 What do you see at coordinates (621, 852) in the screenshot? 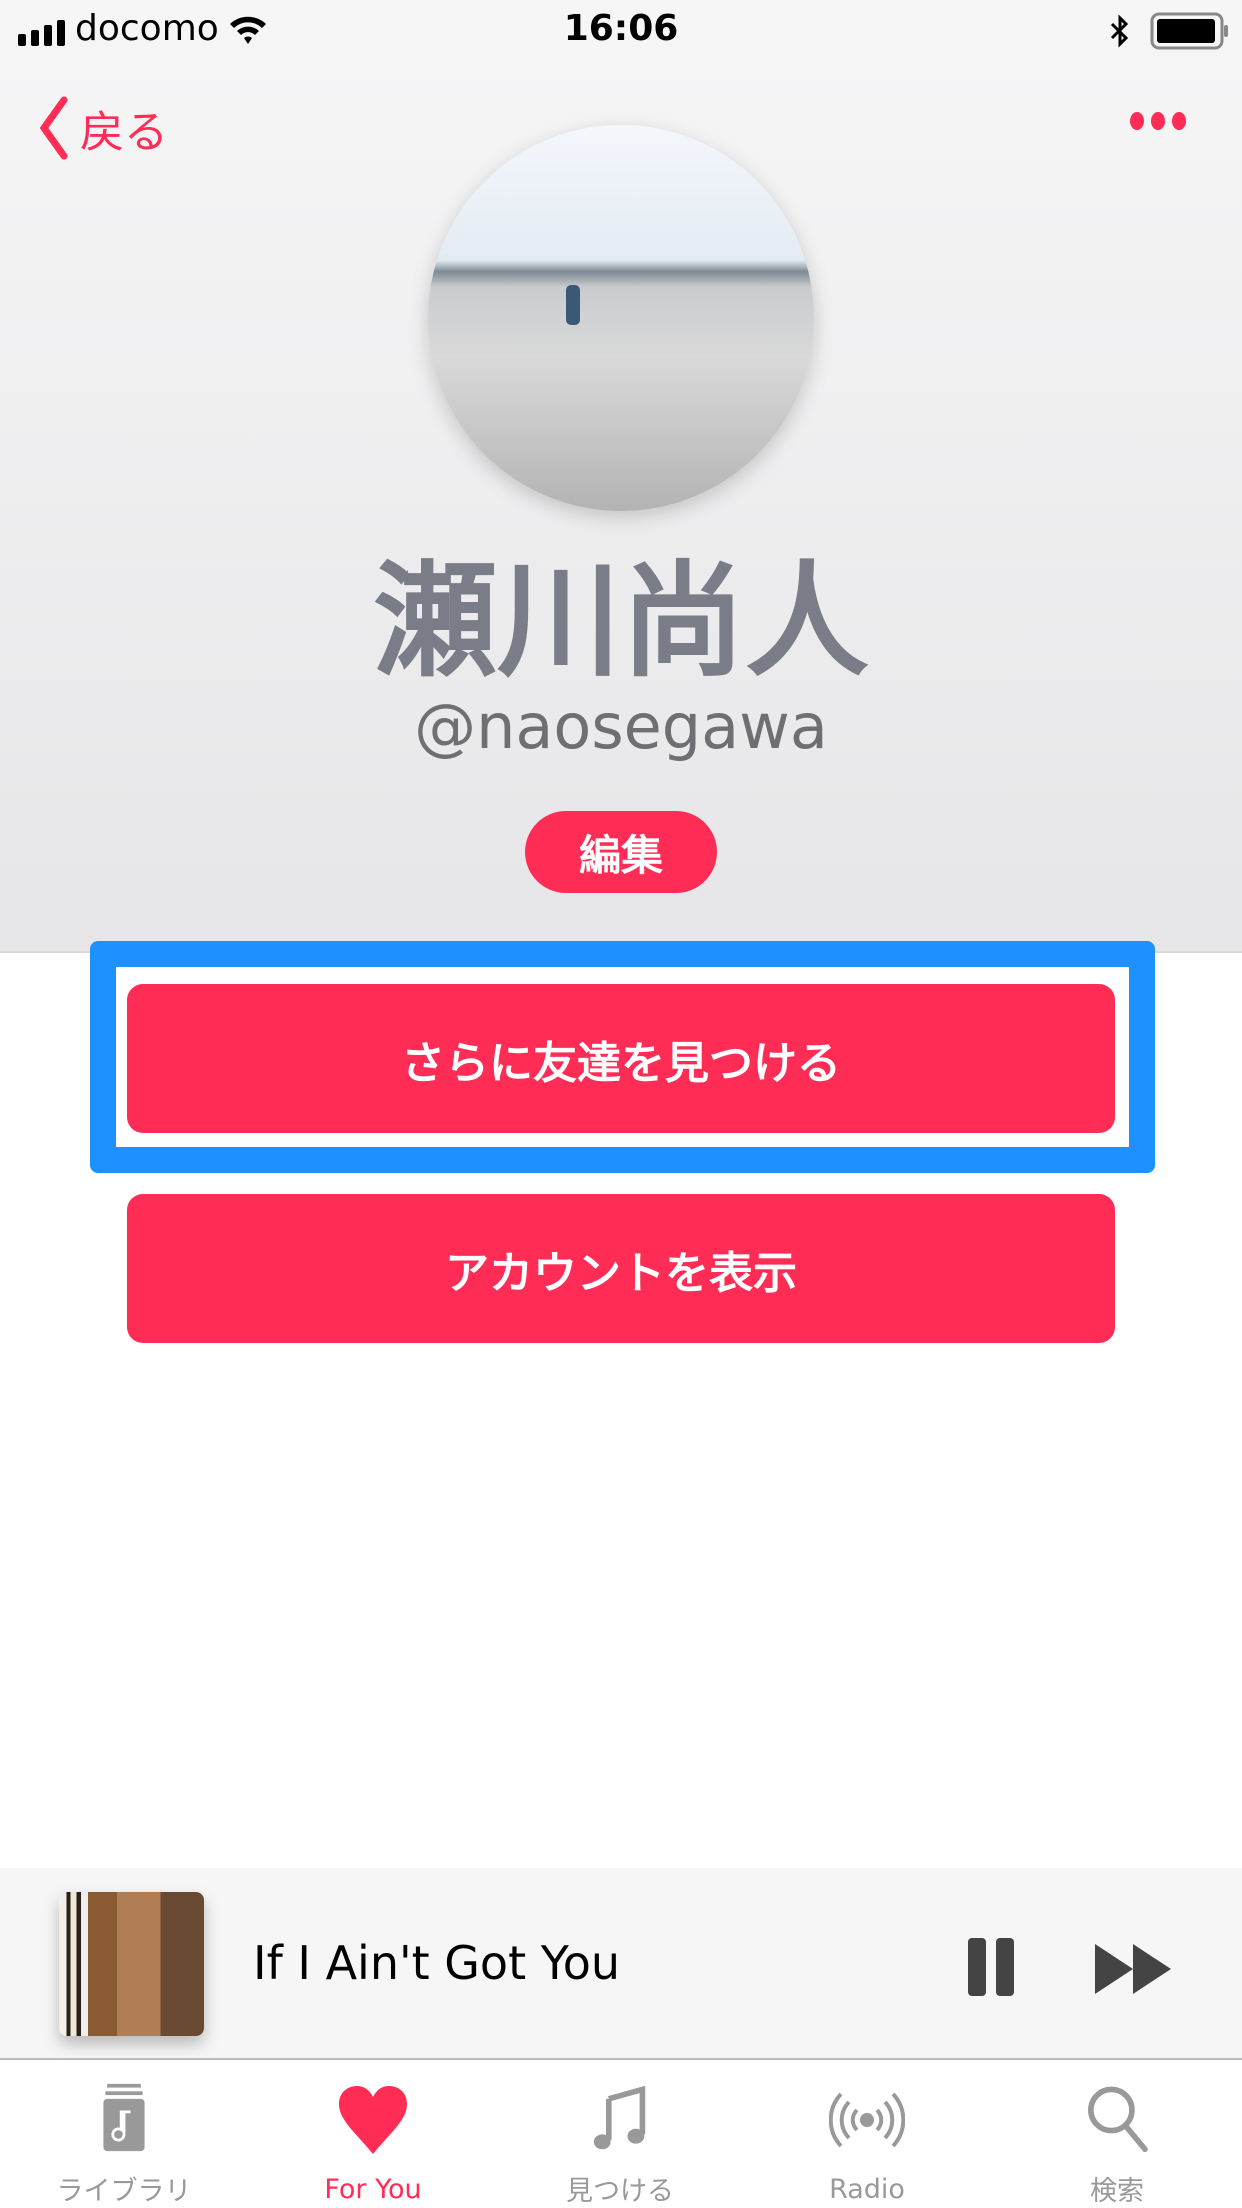
I see `edit-button: 編集` at bounding box center [621, 852].